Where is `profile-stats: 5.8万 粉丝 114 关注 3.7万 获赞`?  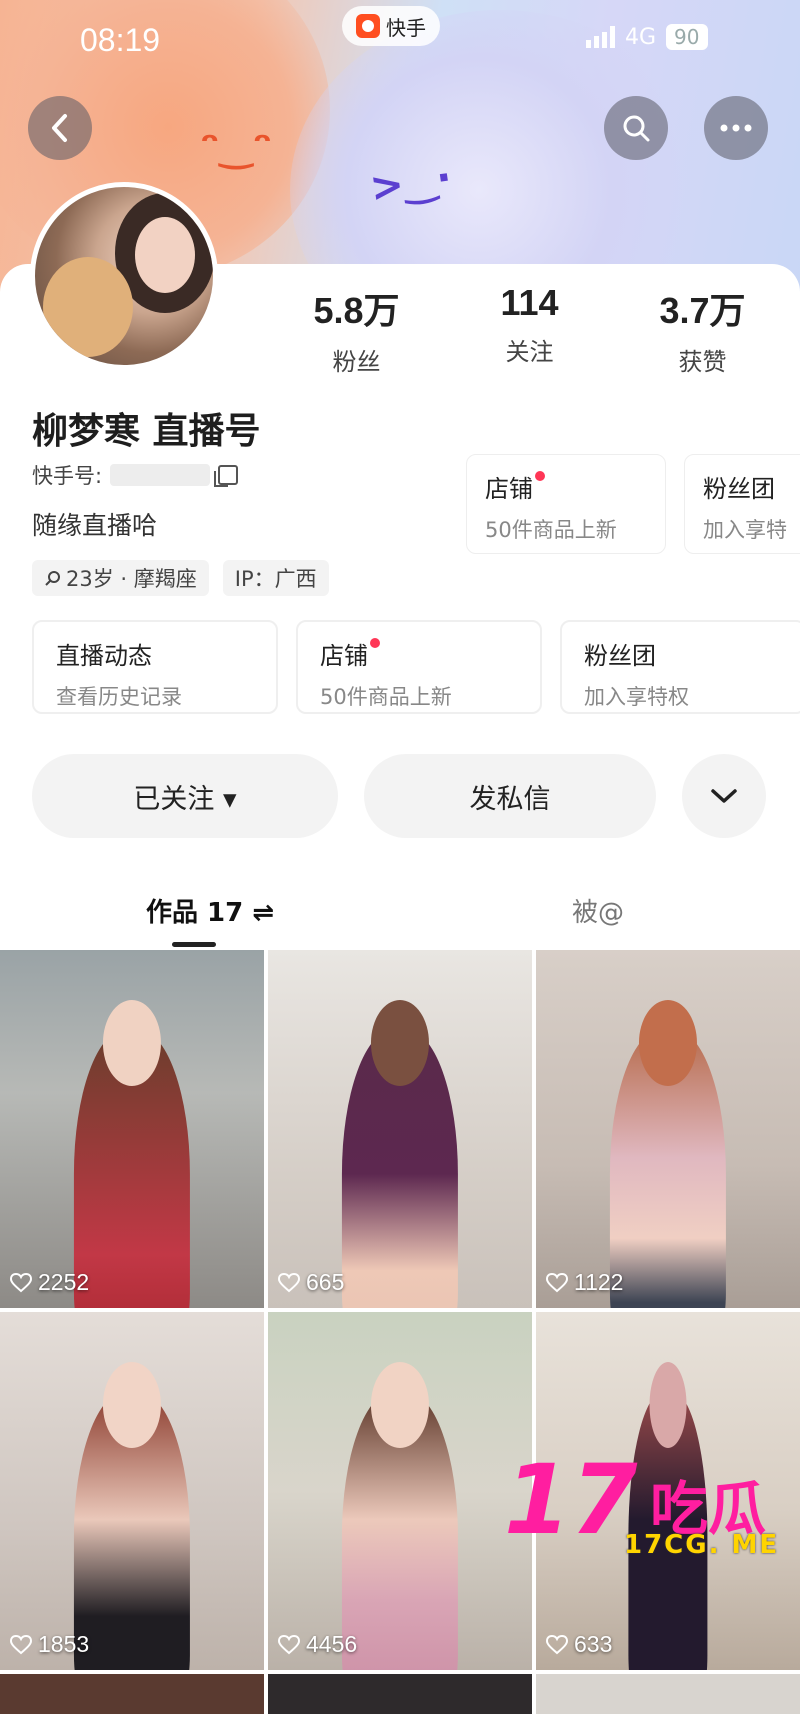
profile-stats: 5.8万 粉丝 114 关注 3.7万 获赞 is located at coordinates (530, 329).